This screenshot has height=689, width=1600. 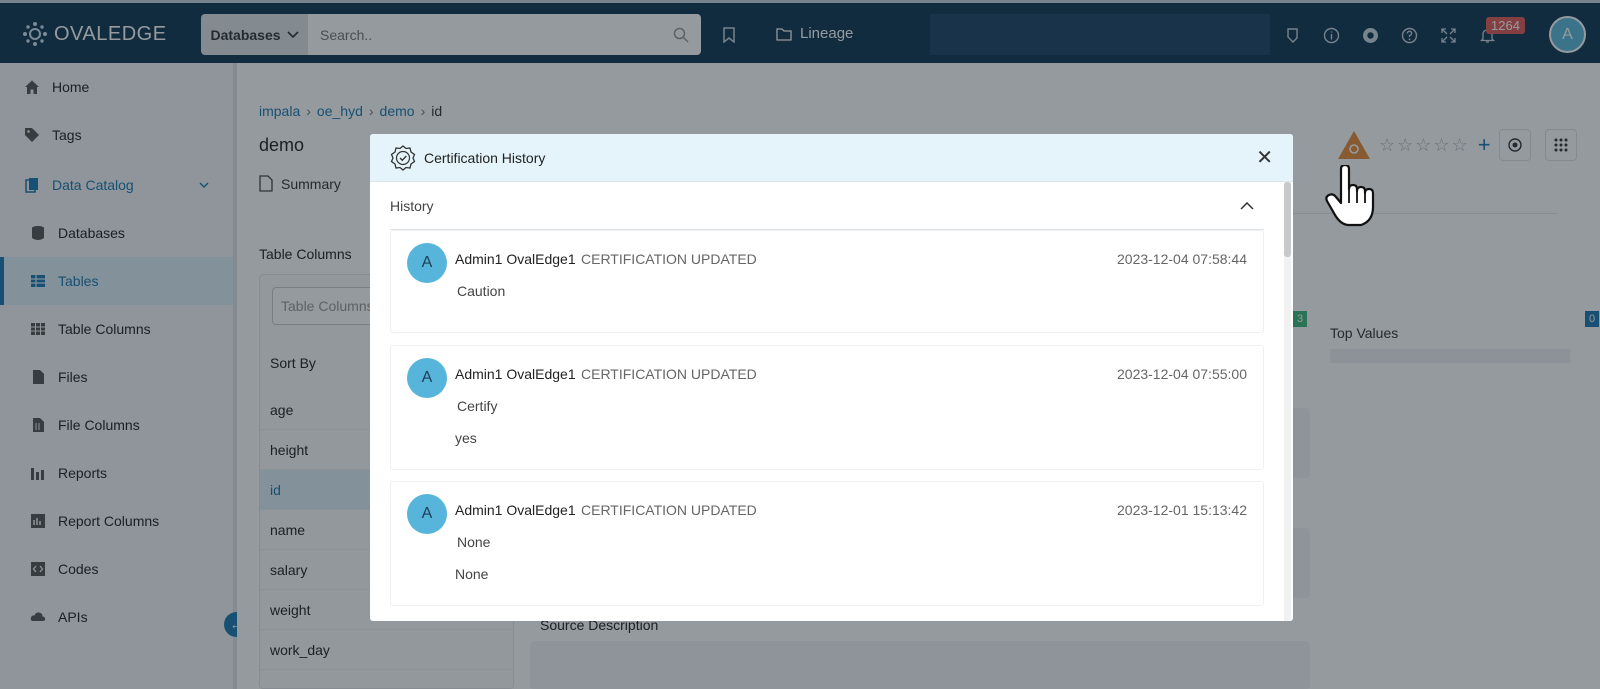 What do you see at coordinates (474, 542) in the screenshot?
I see `entry-certification-value: None` at bounding box center [474, 542].